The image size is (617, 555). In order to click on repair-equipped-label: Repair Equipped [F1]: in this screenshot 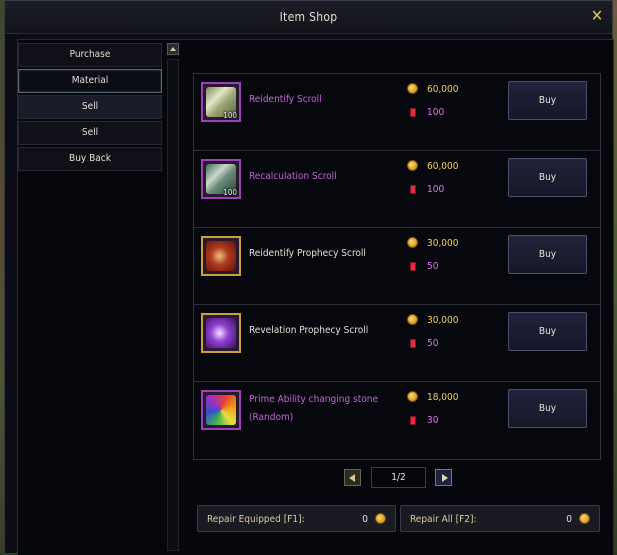, I will do `click(256, 519)`.